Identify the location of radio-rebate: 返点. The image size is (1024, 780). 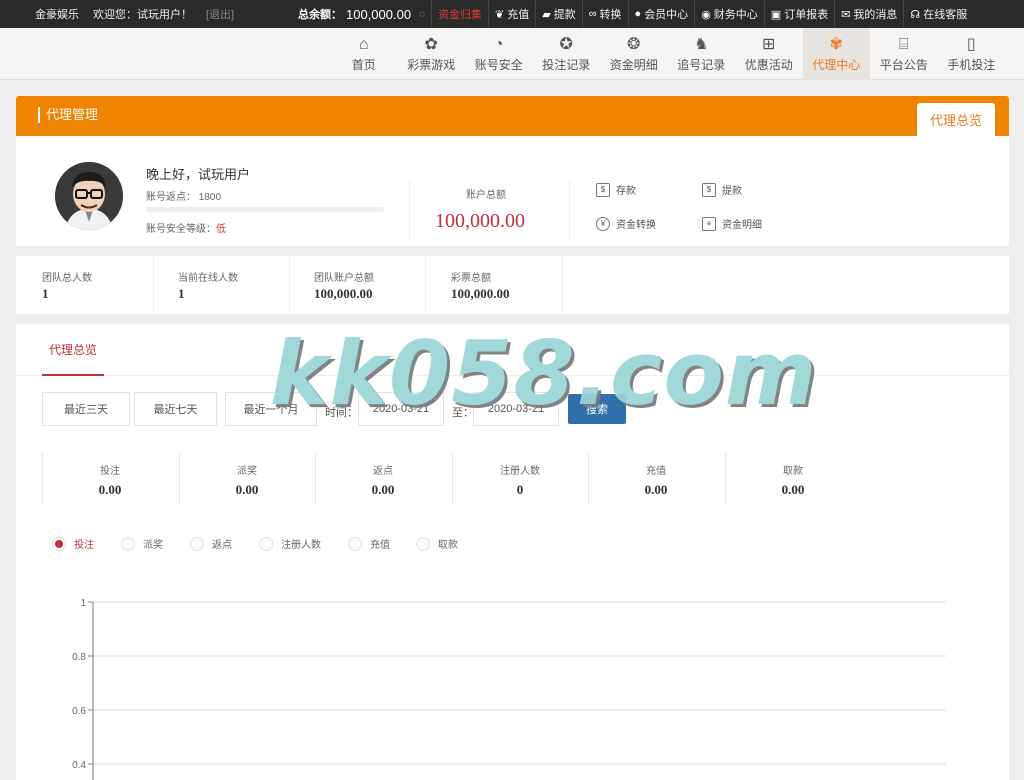
(211, 543).